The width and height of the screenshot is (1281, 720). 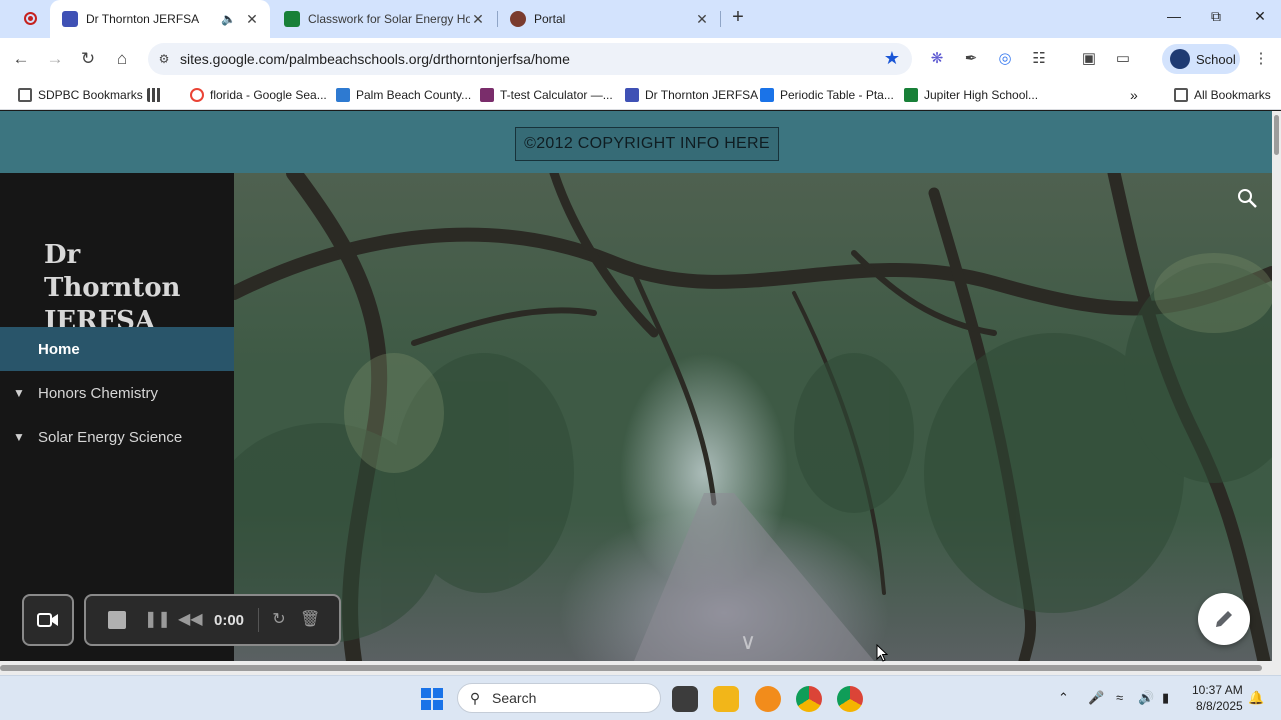 What do you see at coordinates (1276, 386) in the screenshot?
I see `vertical-scrollbar` at bounding box center [1276, 386].